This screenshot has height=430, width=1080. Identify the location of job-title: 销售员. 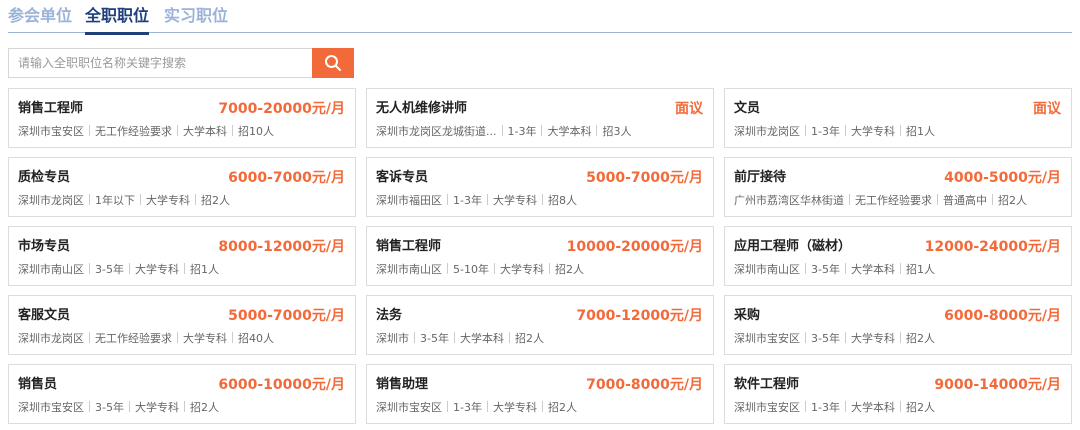
(37, 385).